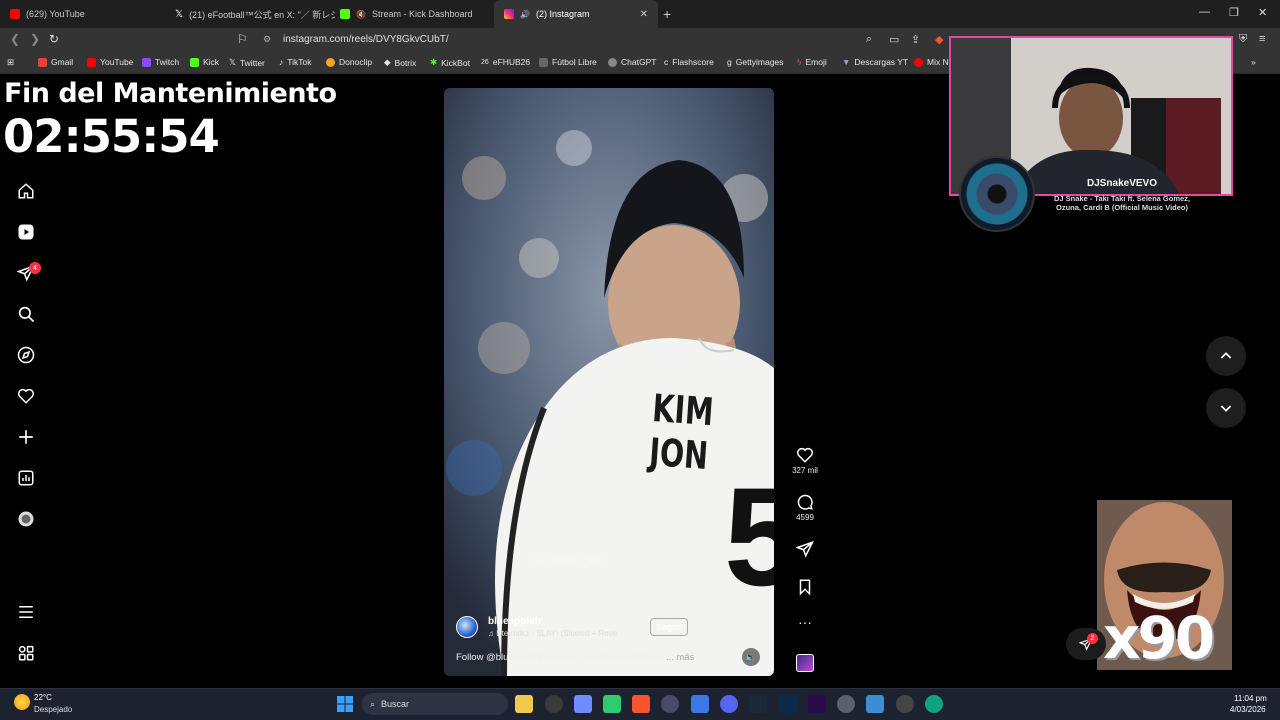 The width and height of the screenshot is (1280, 720). Describe the element at coordinates (1248, 709) in the screenshot. I see `clock-date: 4/03/2026` at that location.